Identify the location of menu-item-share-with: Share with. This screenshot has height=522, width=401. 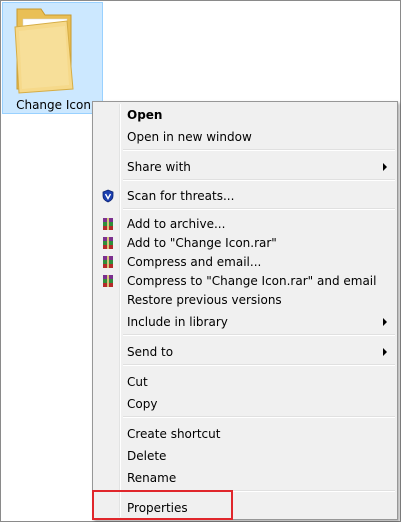
(245, 167).